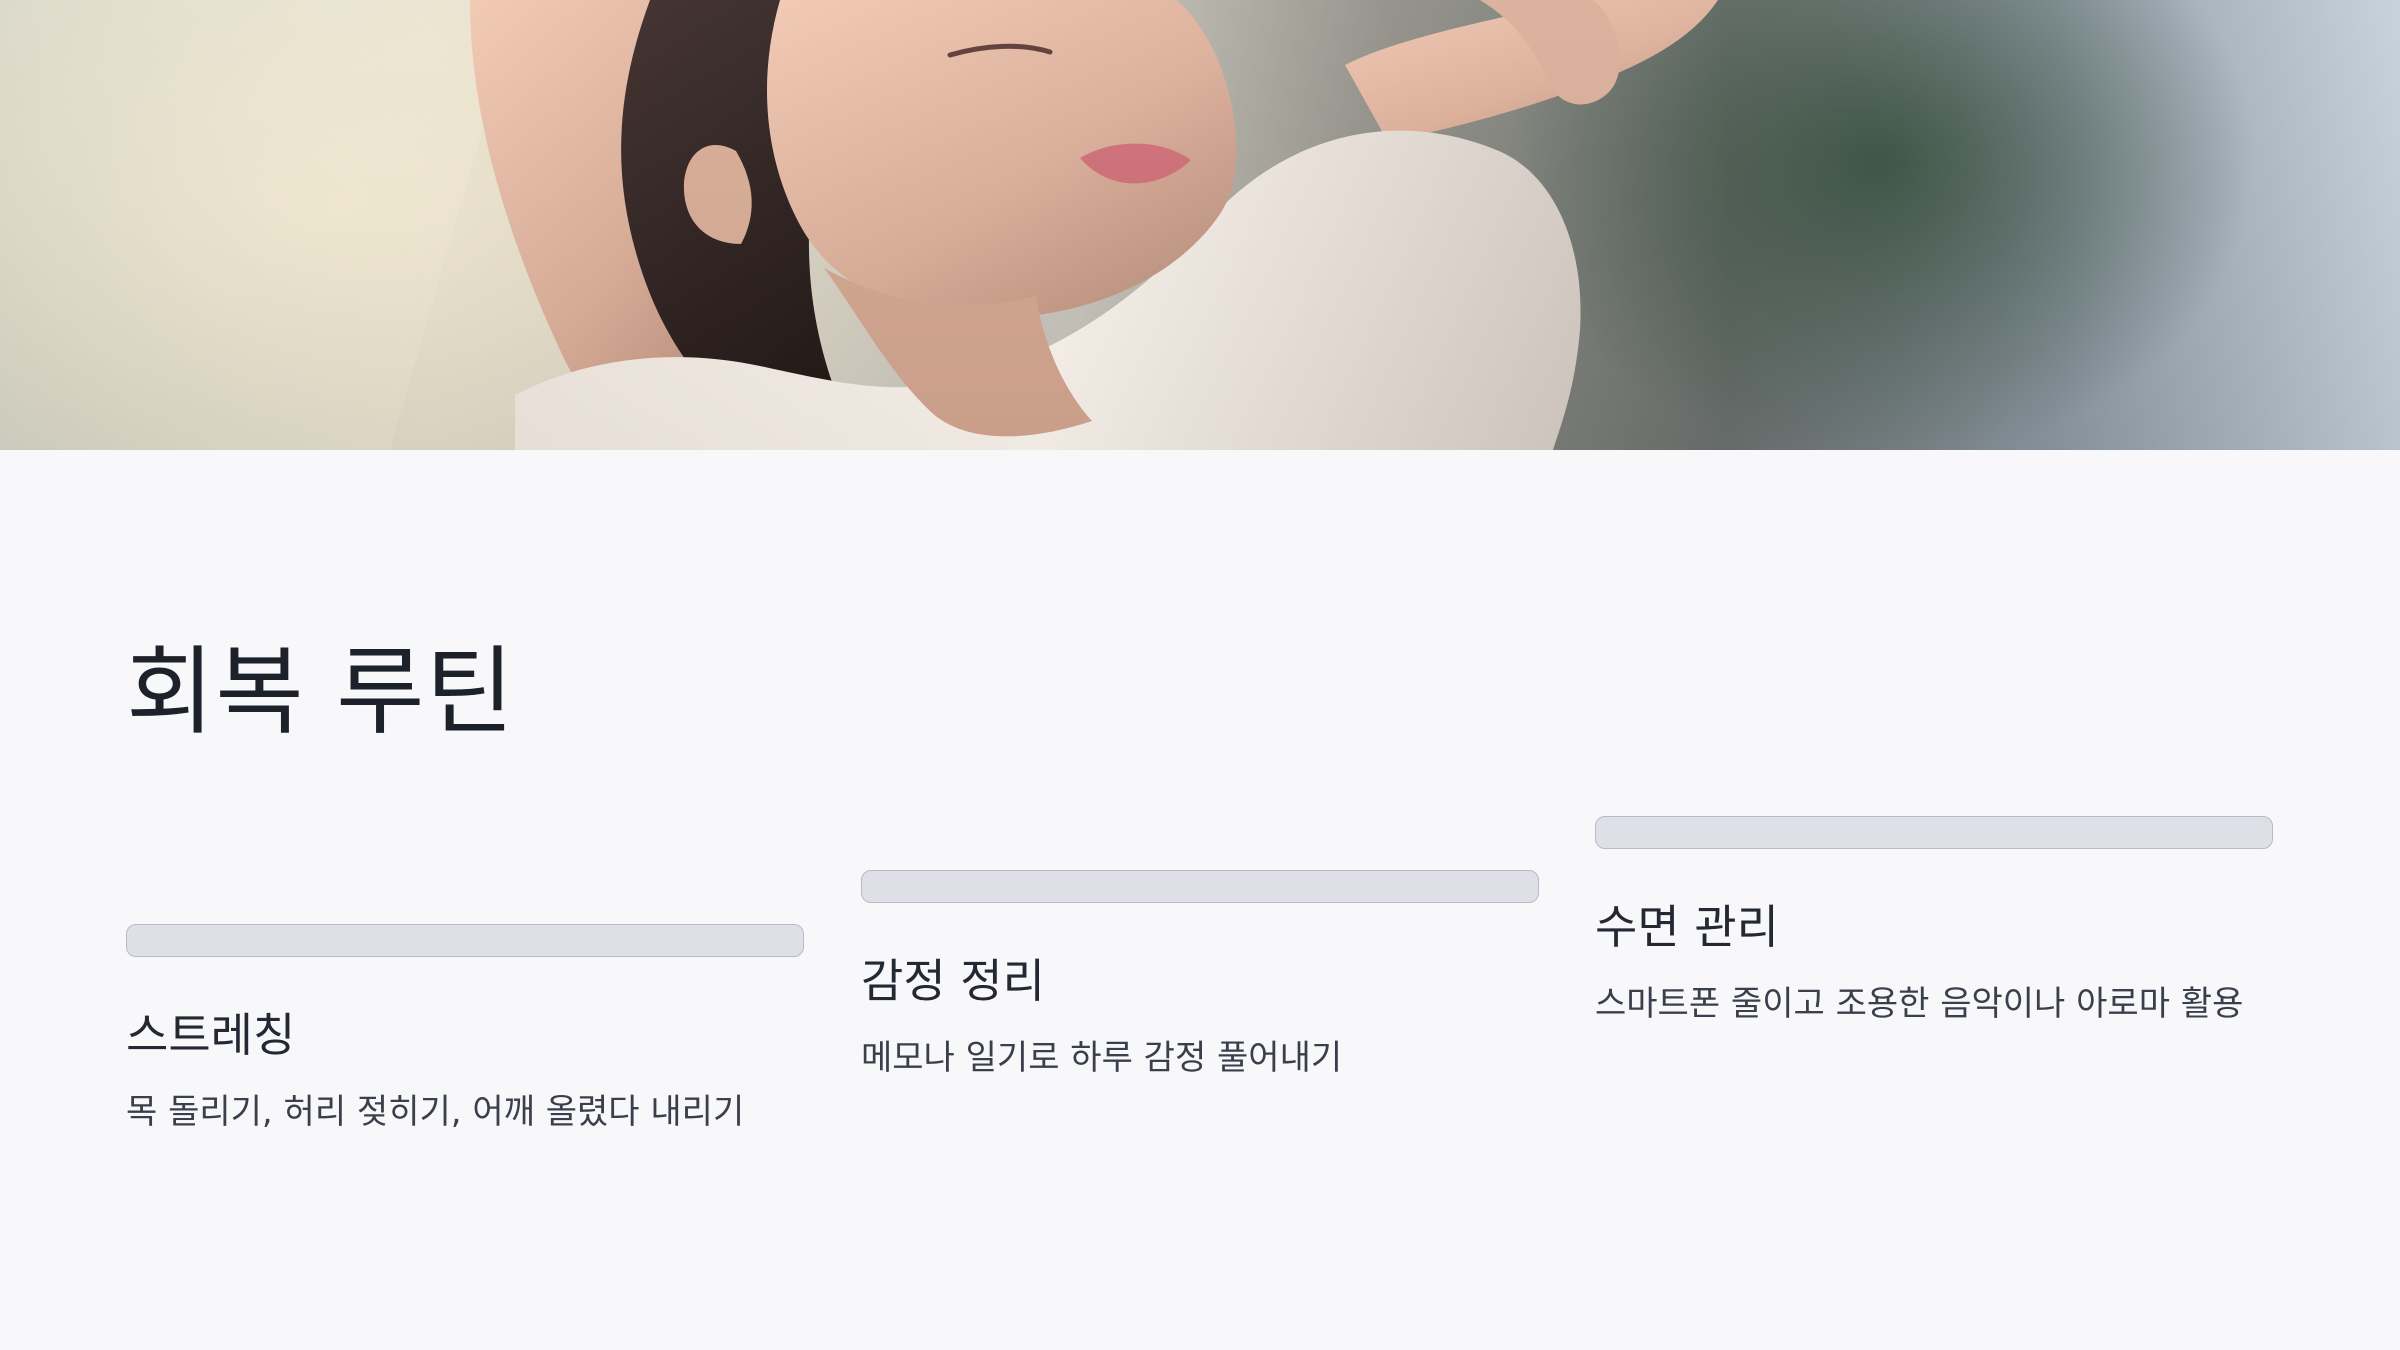 This screenshot has width=2400, height=1350. I want to click on routine-card-sleep: 수면 관리 스마트폰 줄이고 조용한 음악이나 아로마 활용, so click(1935, 920).